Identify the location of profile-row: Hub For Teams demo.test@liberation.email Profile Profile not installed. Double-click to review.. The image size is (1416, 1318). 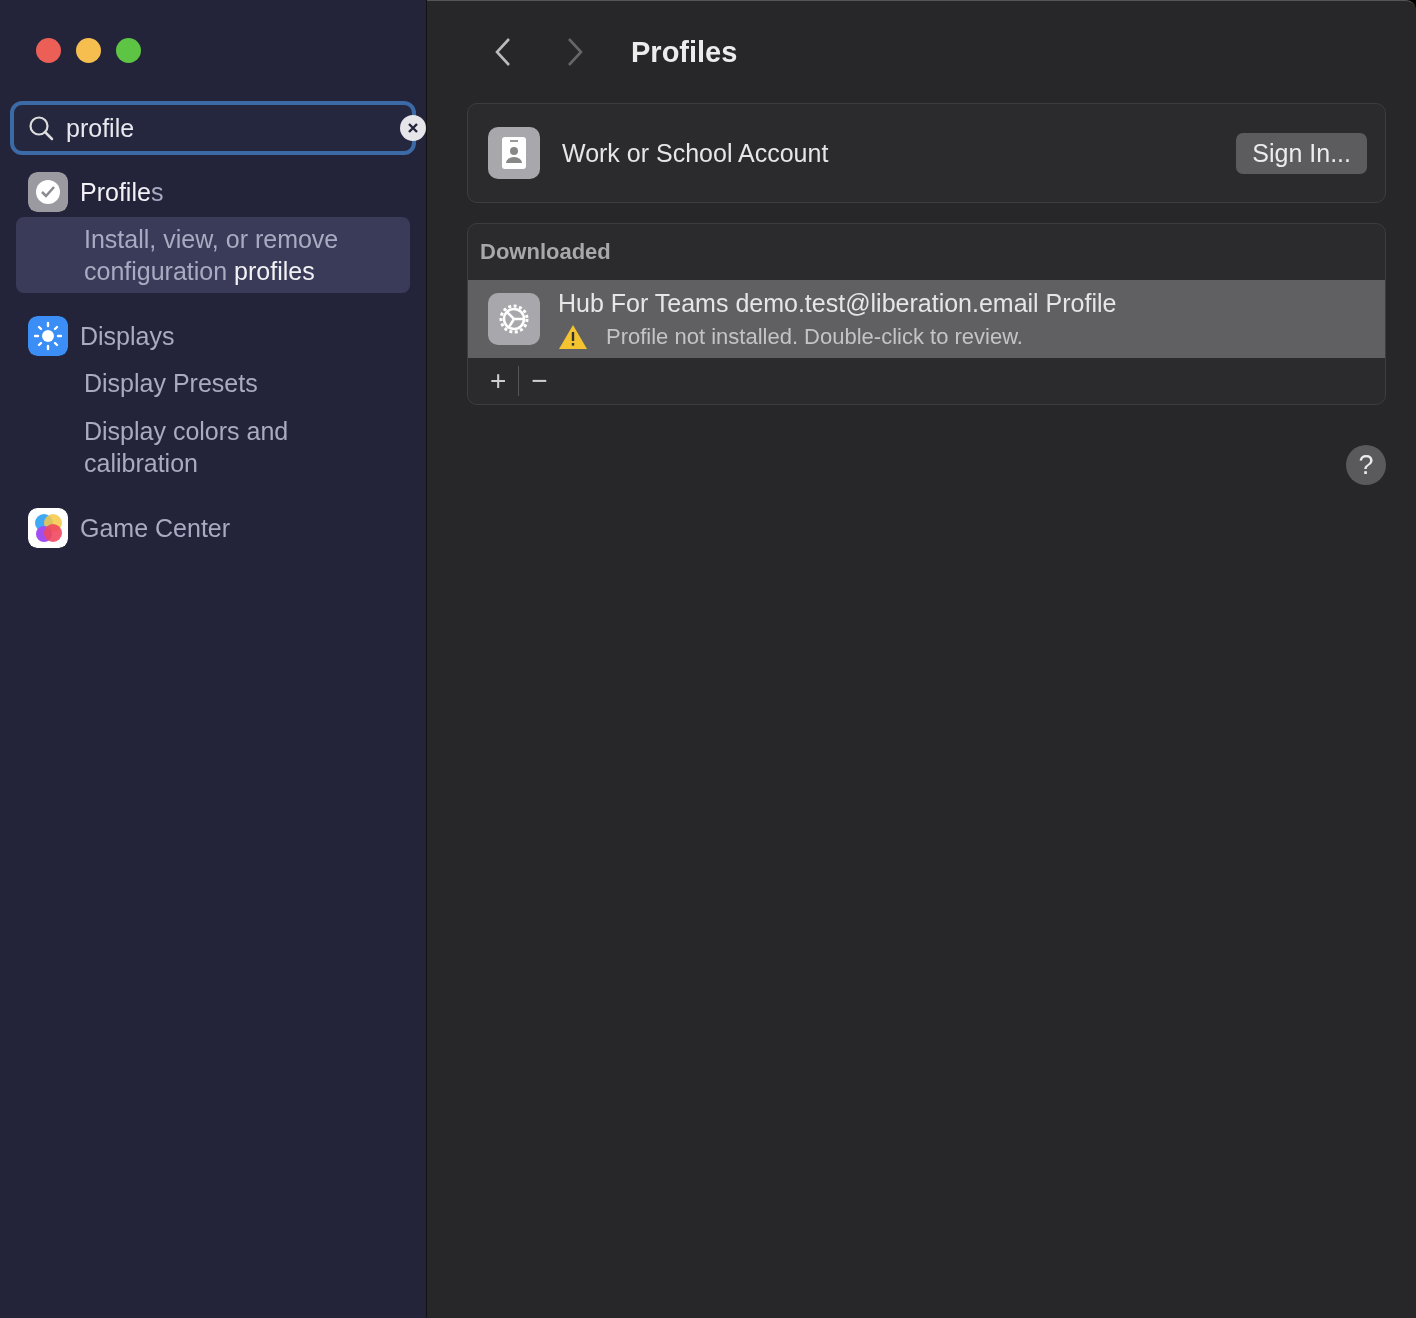
(926, 319).